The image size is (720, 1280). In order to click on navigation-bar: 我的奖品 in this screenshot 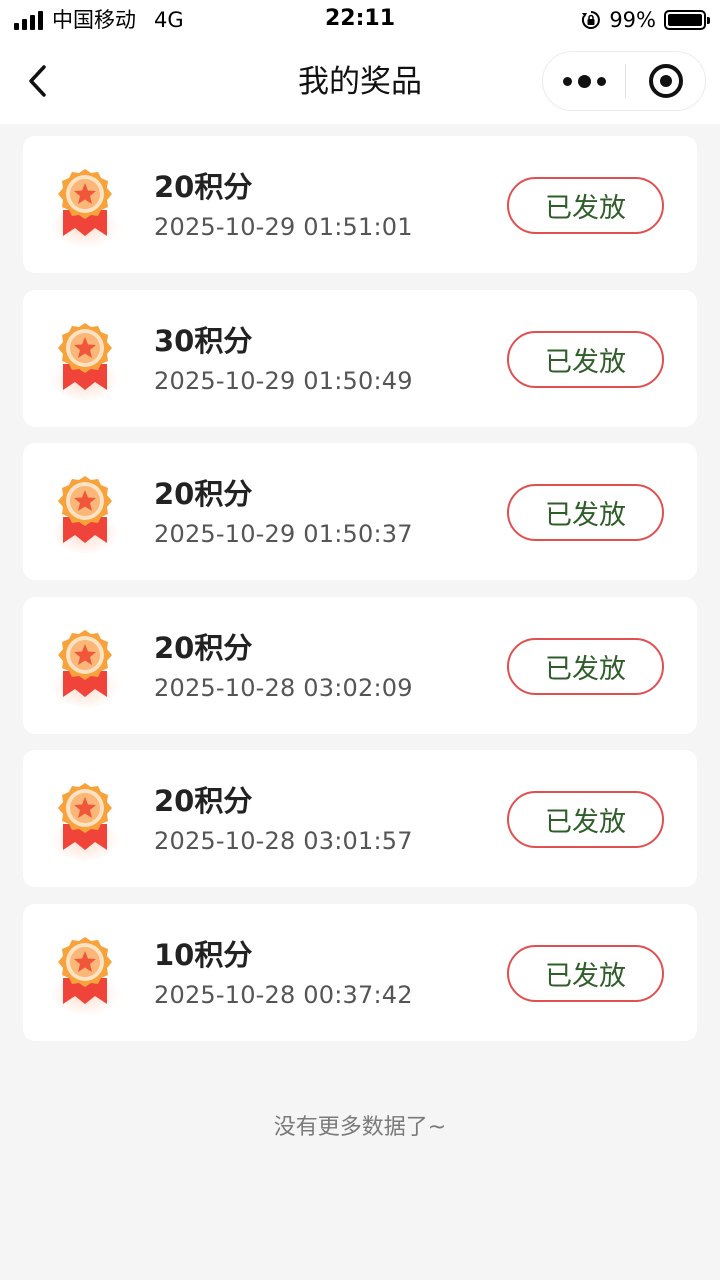, I will do `click(360, 82)`.